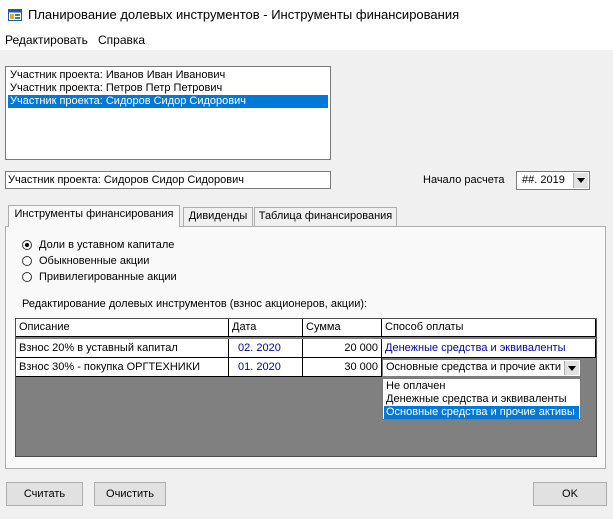 This screenshot has width=613, height=519. Describe the element at coordinates (266, 367) in the screenshot. I see `cell-date: 01. 2020` at that location.